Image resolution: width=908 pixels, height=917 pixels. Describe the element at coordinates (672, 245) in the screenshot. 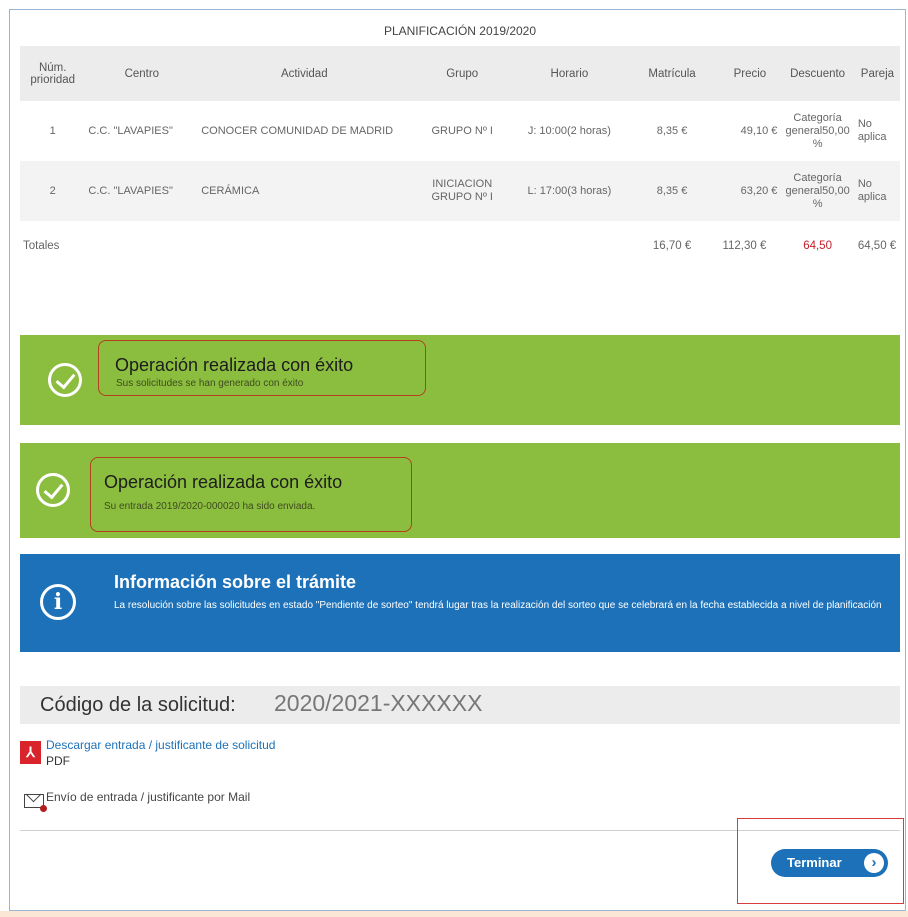

I see `totals-matricula: 16,70 €` at that location.